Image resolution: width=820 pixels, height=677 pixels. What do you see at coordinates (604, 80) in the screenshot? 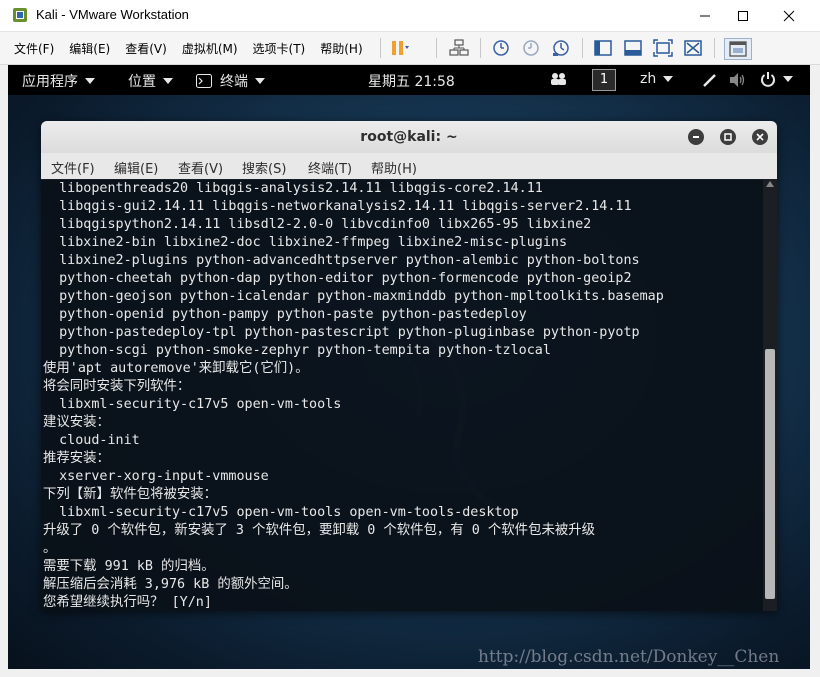
I see `workspace-indicator: 1` at bounding box center [604, 80].